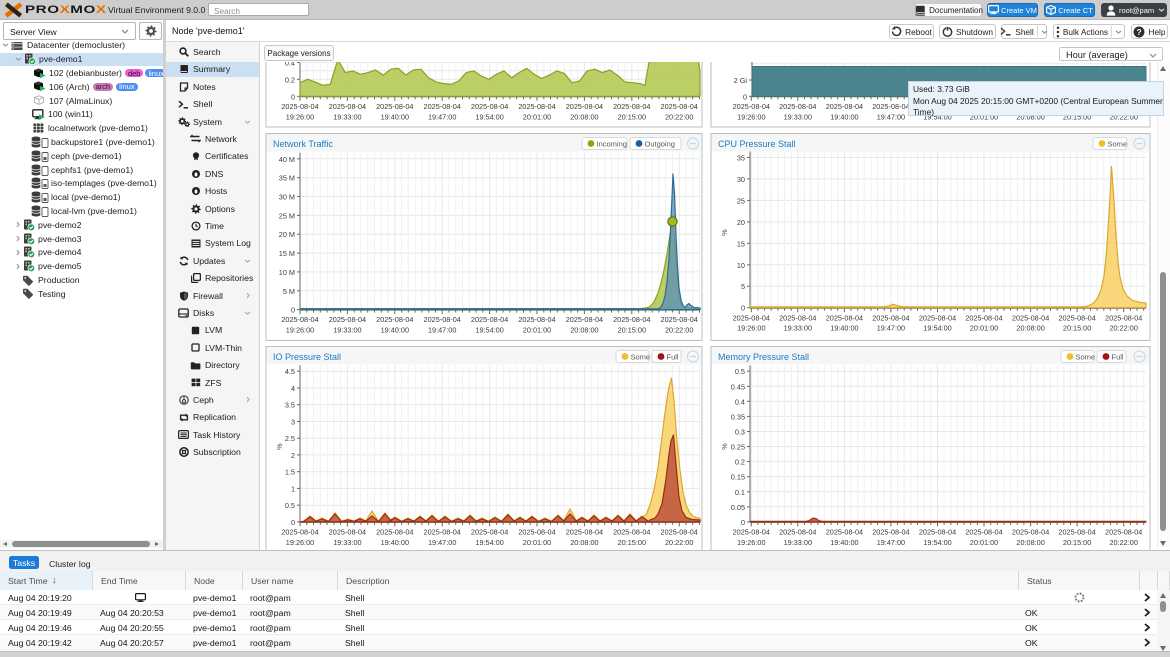  I want to click on svg-text: Full, so click(673, 357).